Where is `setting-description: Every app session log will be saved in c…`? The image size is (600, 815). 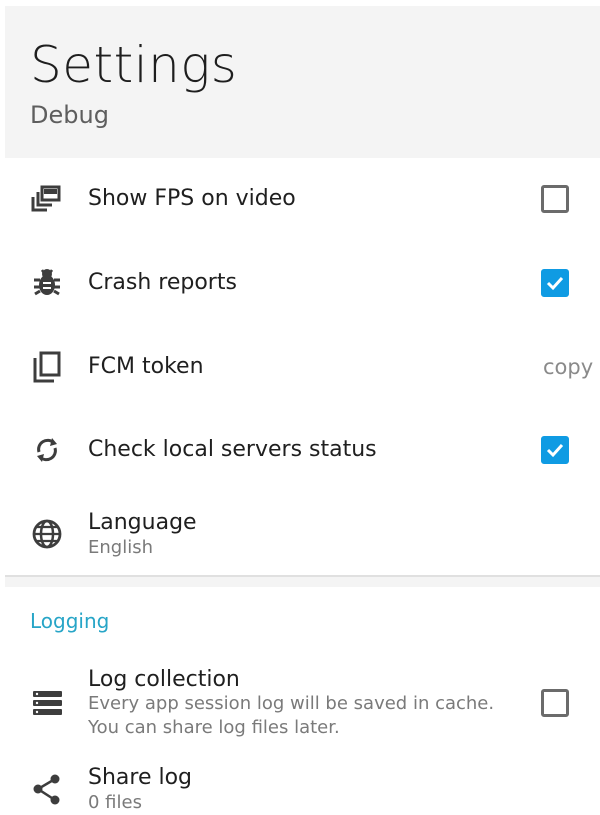 setting-description: Every app session log will be saved in c… is located at coordinates (291, 703).